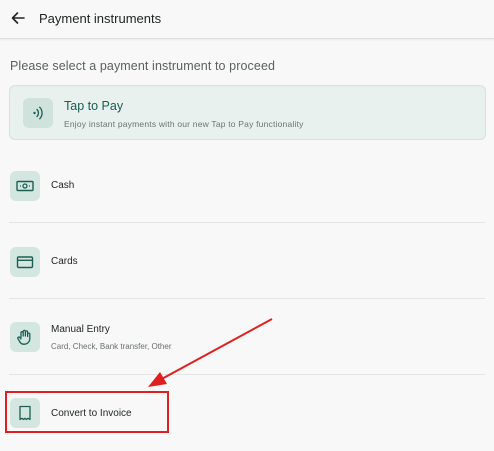 This screenshot has width=494, height=451. Describe the element at coordinates (25, 186) in the screenshot. I see `cash-icon` at that location.